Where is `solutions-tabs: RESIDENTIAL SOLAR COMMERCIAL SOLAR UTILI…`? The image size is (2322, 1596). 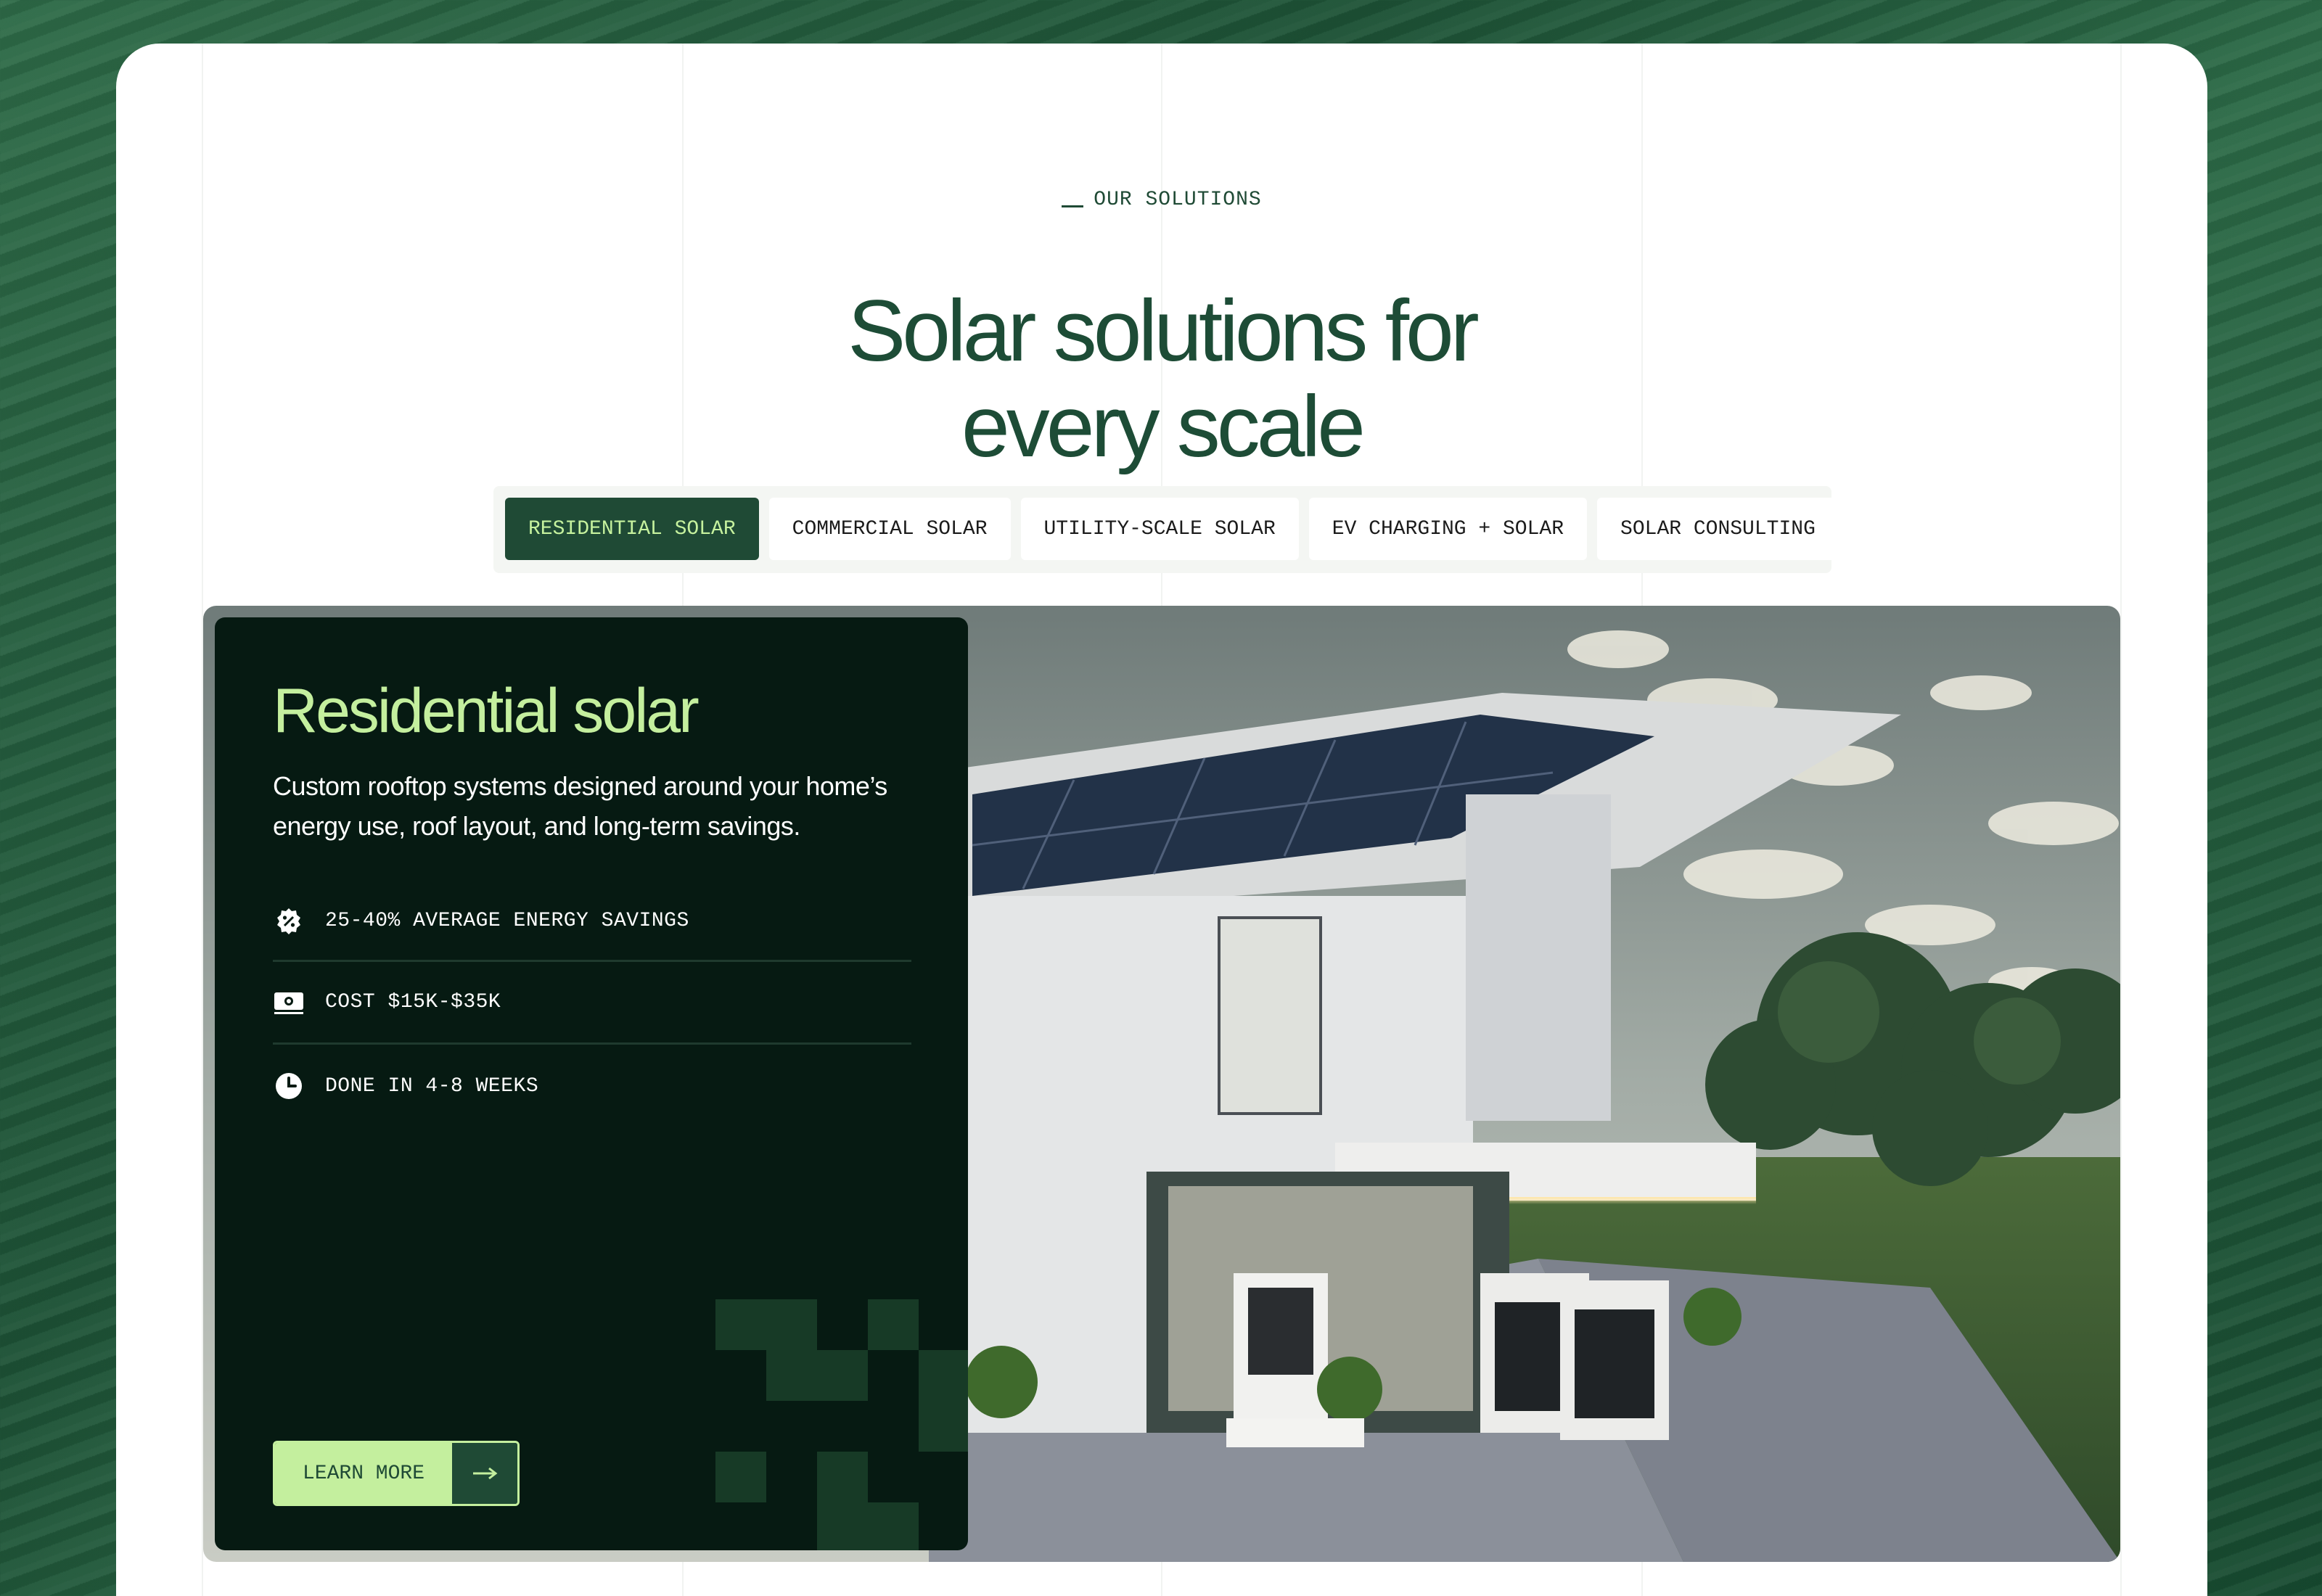 solutions-tabs: RESIDENTIAL SOLAR COMMERCIAL SOLAR UTILI… is located at coordinates (1166, 529).